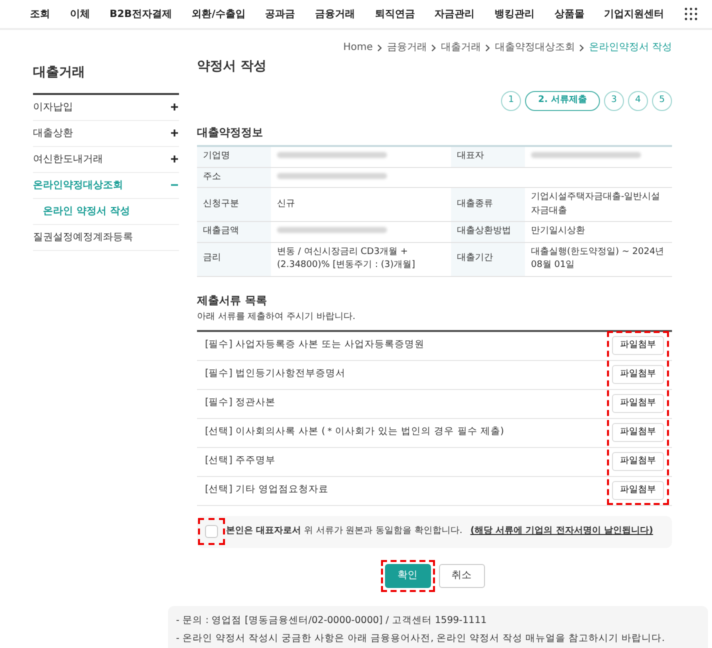  What do you see at coordinates (80, 14) in the screenshot?
I see `nav-menu-item: 이체` at bounding box center [80, 14].